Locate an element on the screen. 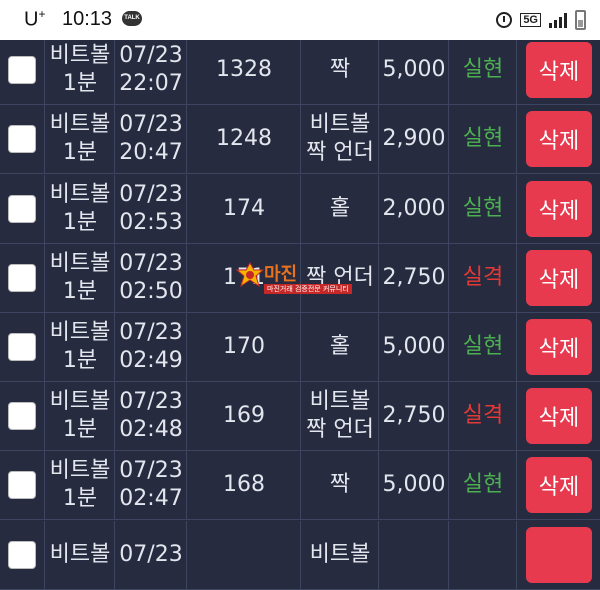 The height and width of the screenshot is (590, 600). datetime-cell: 07/23 02:47 is located at coordinates (150, 485).